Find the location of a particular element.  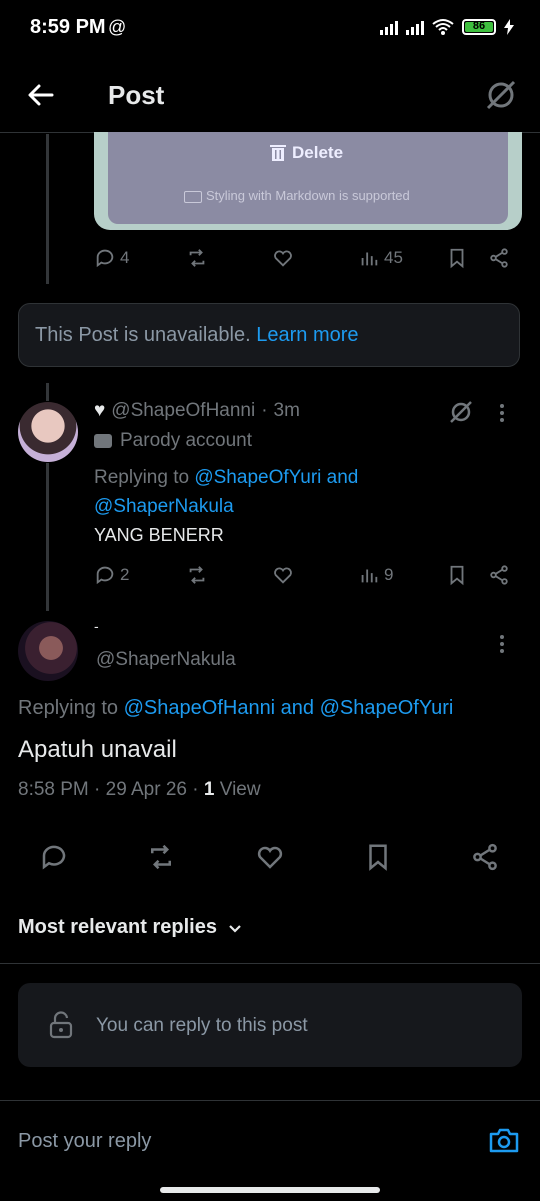

sort-label: Most relevant replies is located at coordinates (117, 927).